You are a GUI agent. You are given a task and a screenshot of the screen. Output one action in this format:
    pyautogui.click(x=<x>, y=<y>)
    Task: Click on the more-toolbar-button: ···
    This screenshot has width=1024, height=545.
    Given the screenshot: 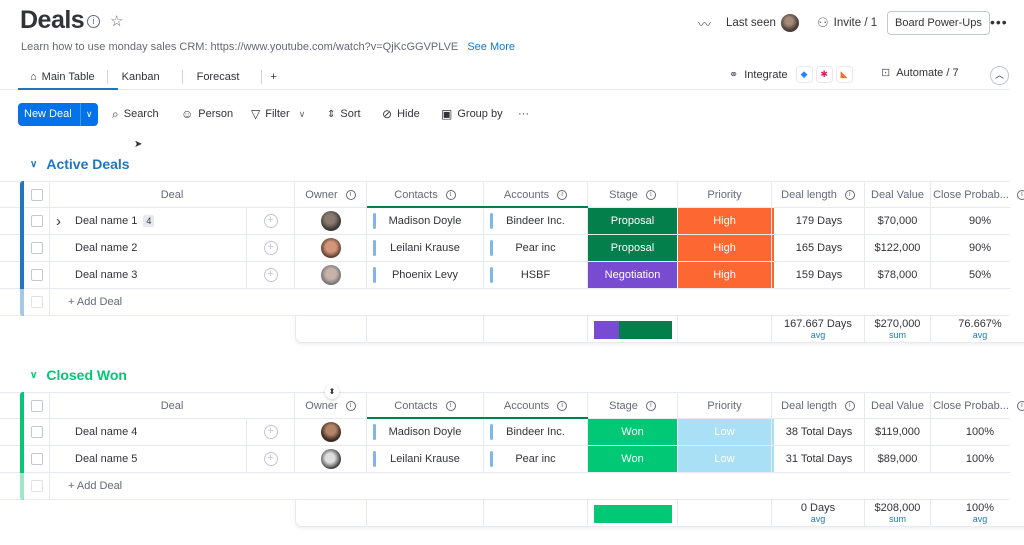 What is the action you would take?
    pyautogui.click(x=523, y=114)
    